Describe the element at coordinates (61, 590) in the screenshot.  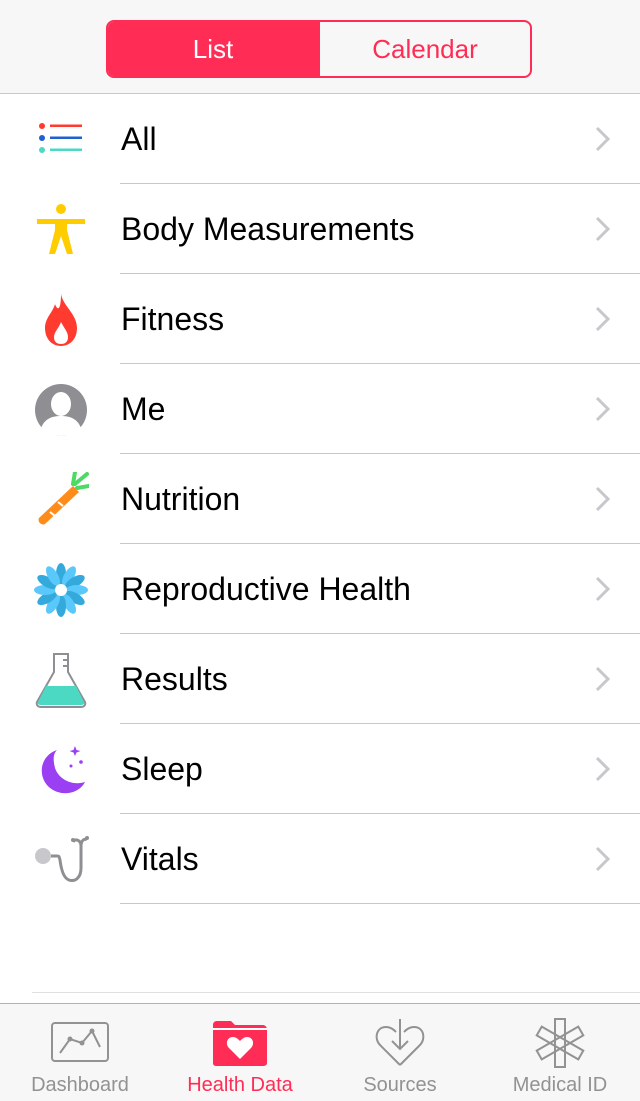
I see `flower-icon` at that location.